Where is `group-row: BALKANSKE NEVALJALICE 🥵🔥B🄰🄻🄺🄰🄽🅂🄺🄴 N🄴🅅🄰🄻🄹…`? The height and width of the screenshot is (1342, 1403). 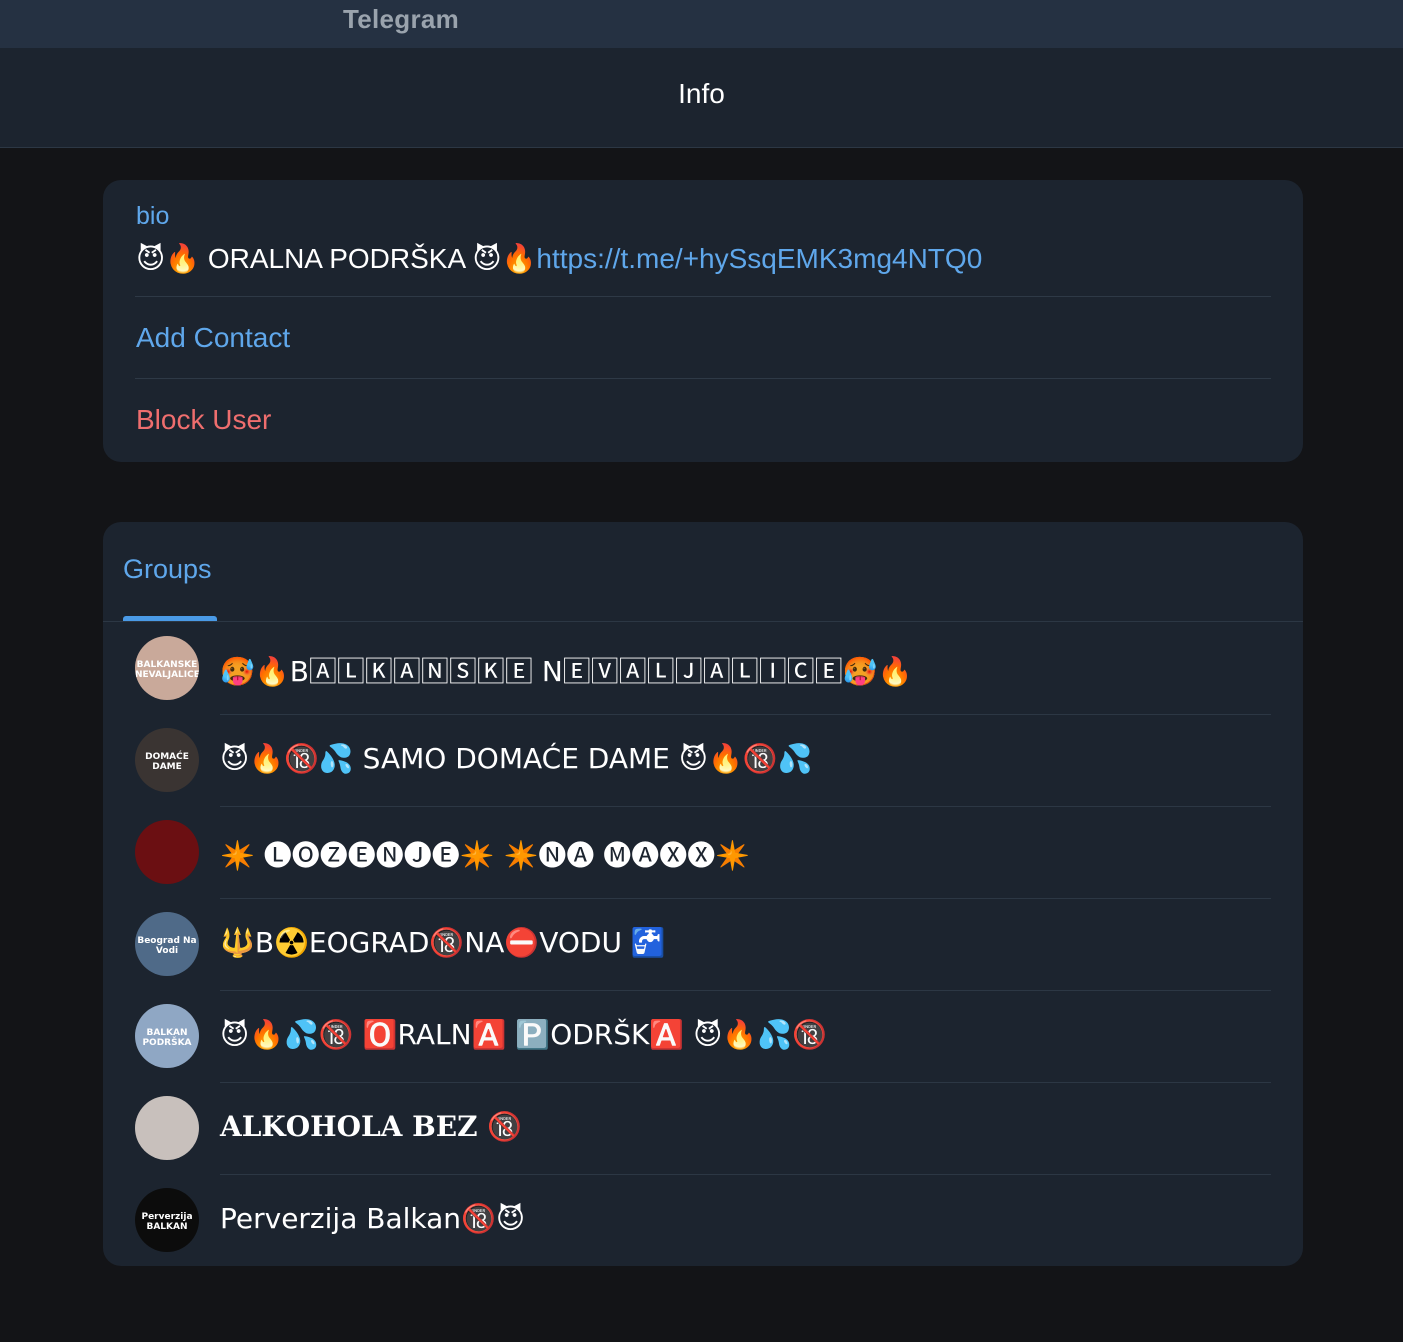 group-row: BALKANSKE NEVALJALICE 🥵🔥B🄰🄻🄺🄰🄽🅂🄺🄴 N🄴🅅🄰🄻🄹… is located at coordinates (703, 670).